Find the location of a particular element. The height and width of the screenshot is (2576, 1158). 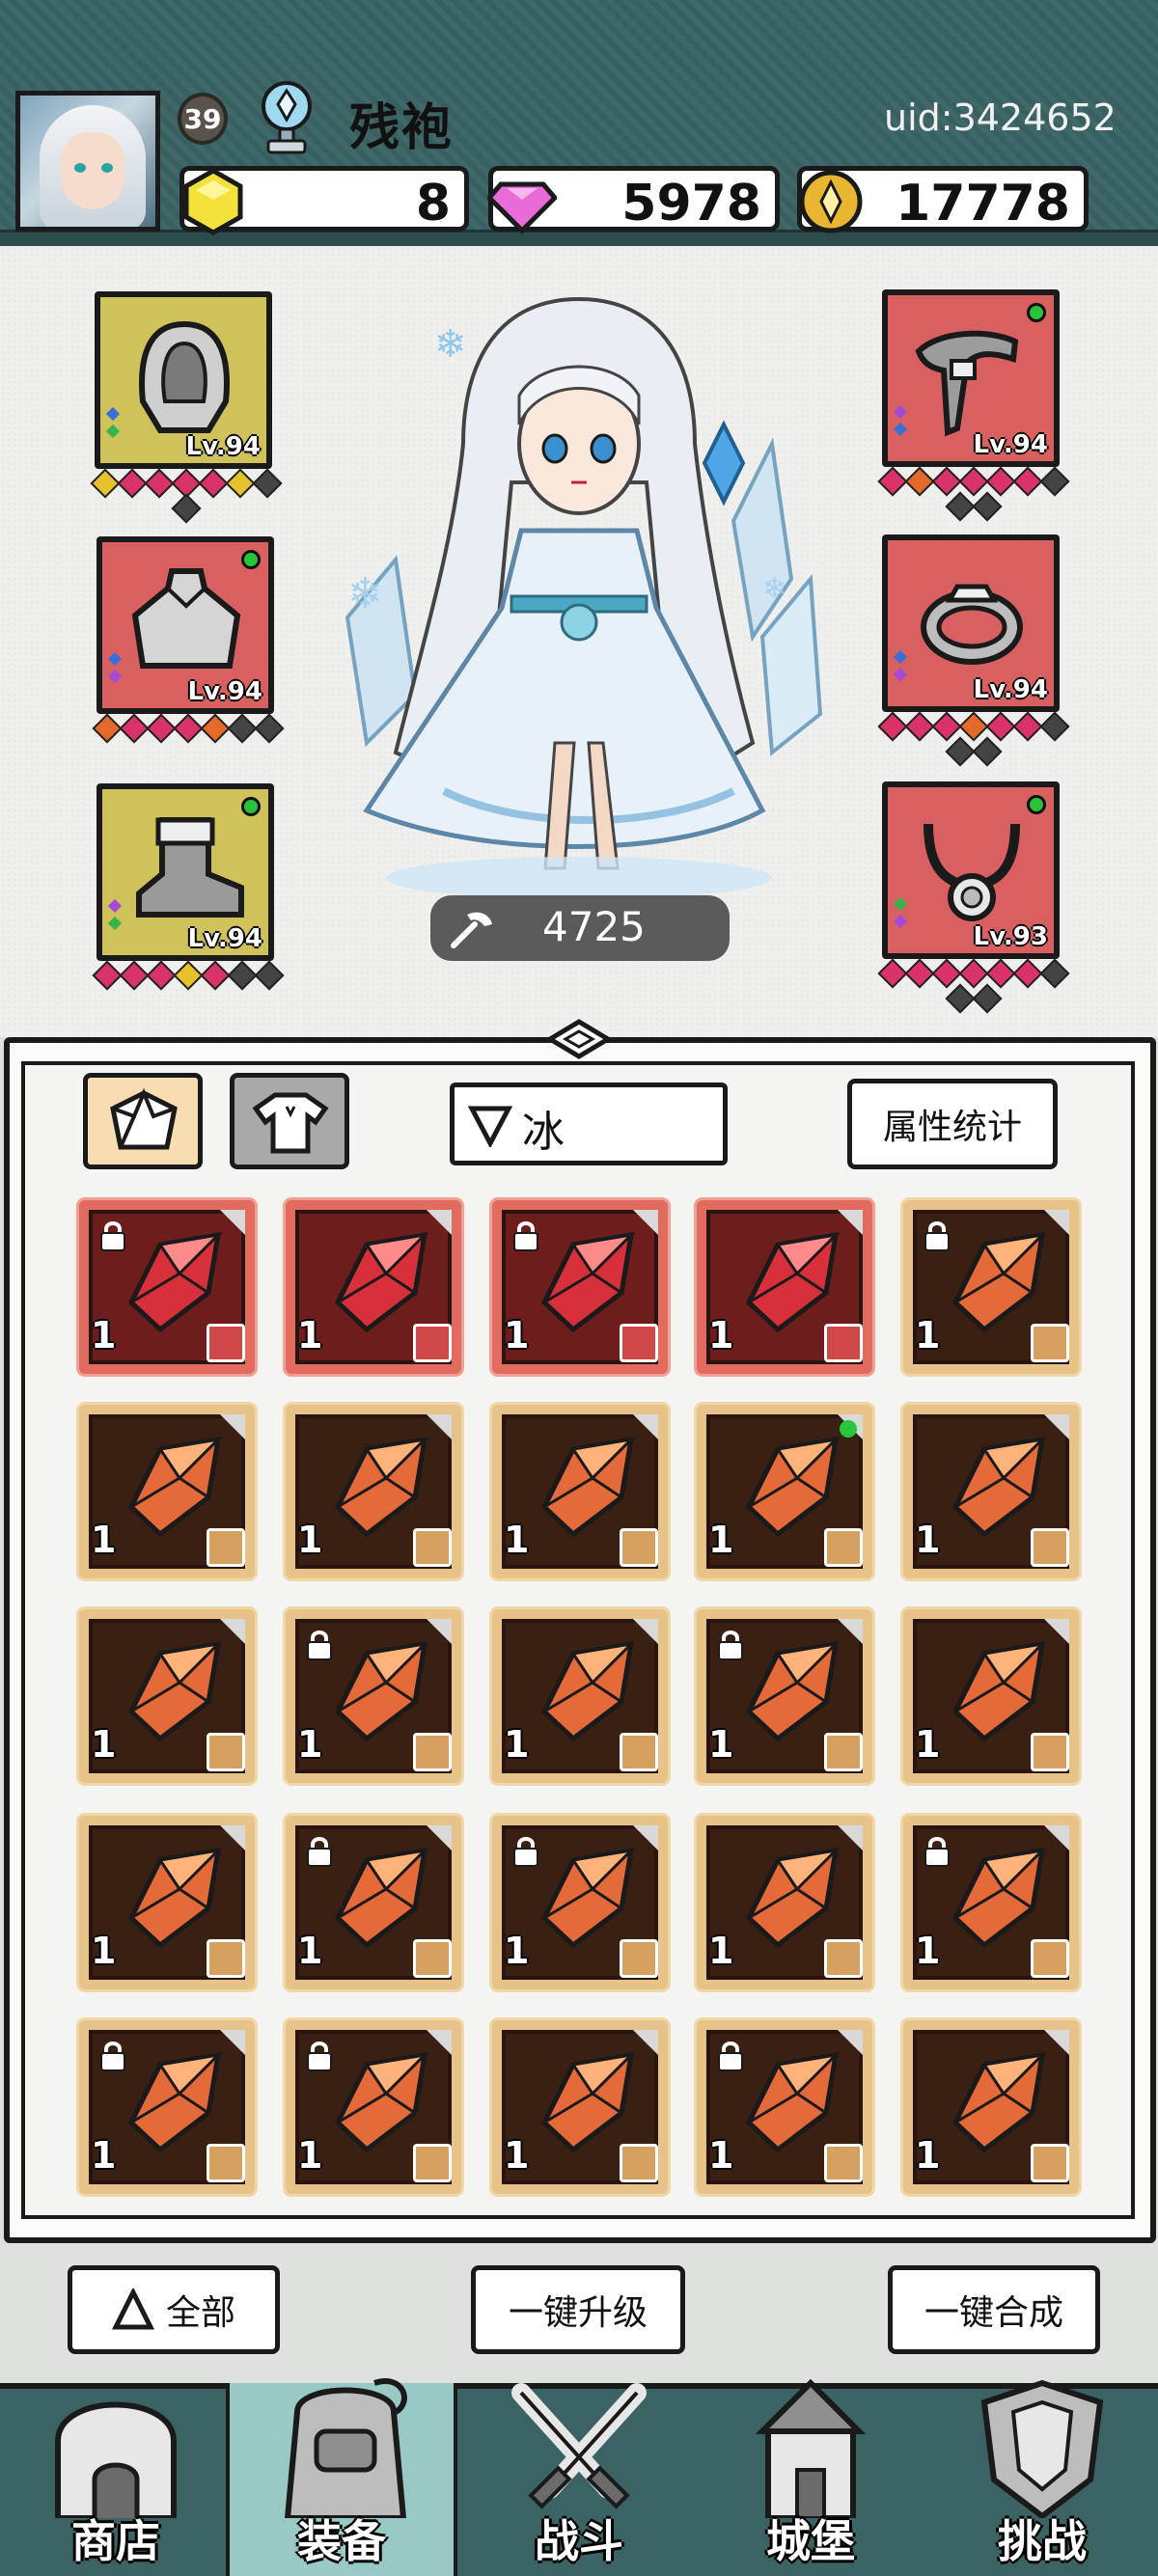

boots-gem-sockets is located at coordinates (188, 987).